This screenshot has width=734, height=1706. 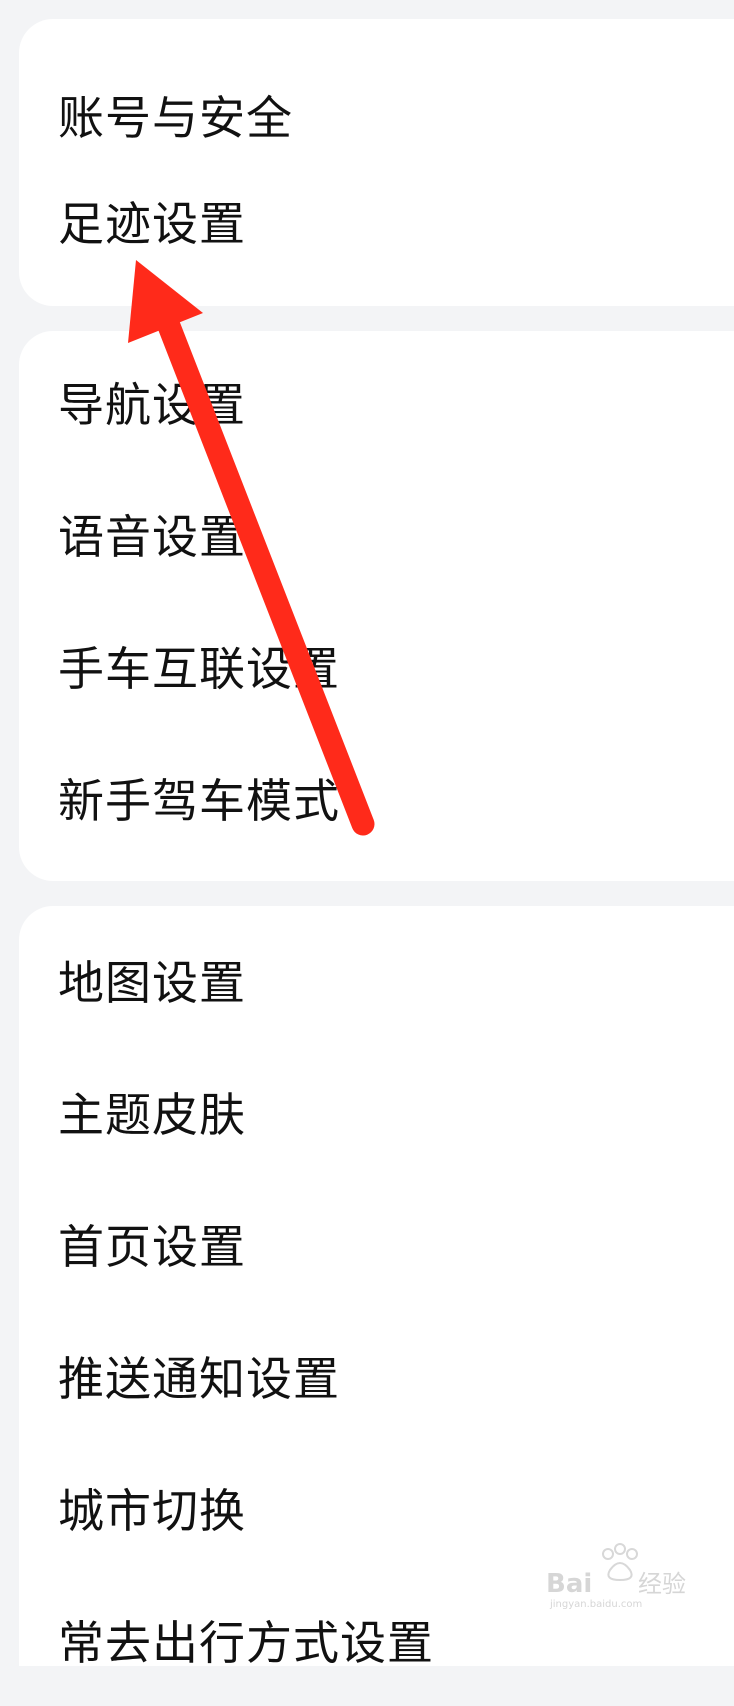 What do you see at coordinates (152, 224) in the screenshot?
I see `menu-item-label: 足迹设置` at bounding box center [152, 224].